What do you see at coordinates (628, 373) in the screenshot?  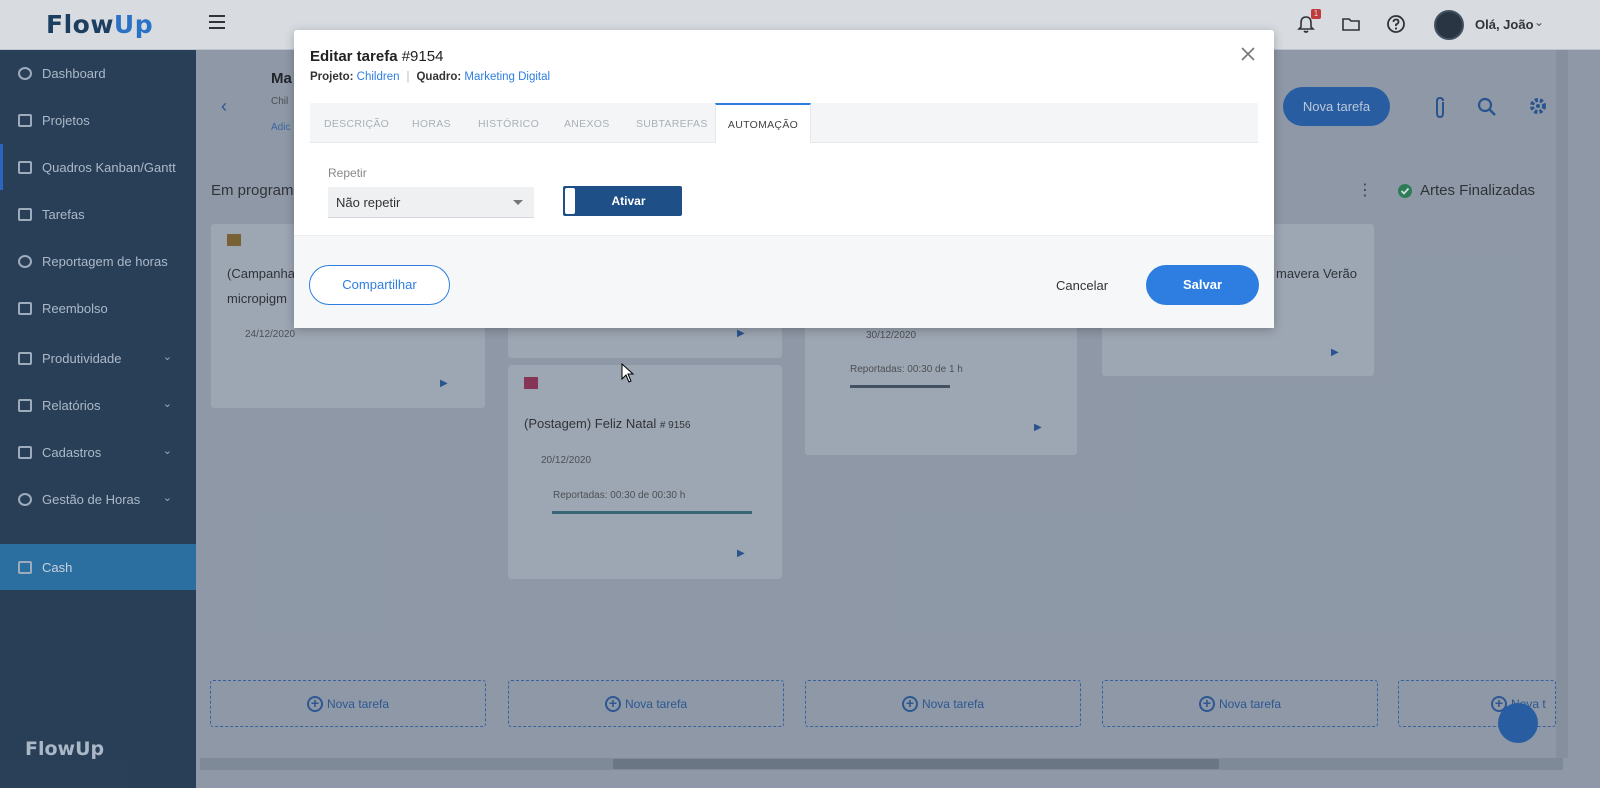 I see `mouse-cursor-icon` at bounding box center [628, 373].